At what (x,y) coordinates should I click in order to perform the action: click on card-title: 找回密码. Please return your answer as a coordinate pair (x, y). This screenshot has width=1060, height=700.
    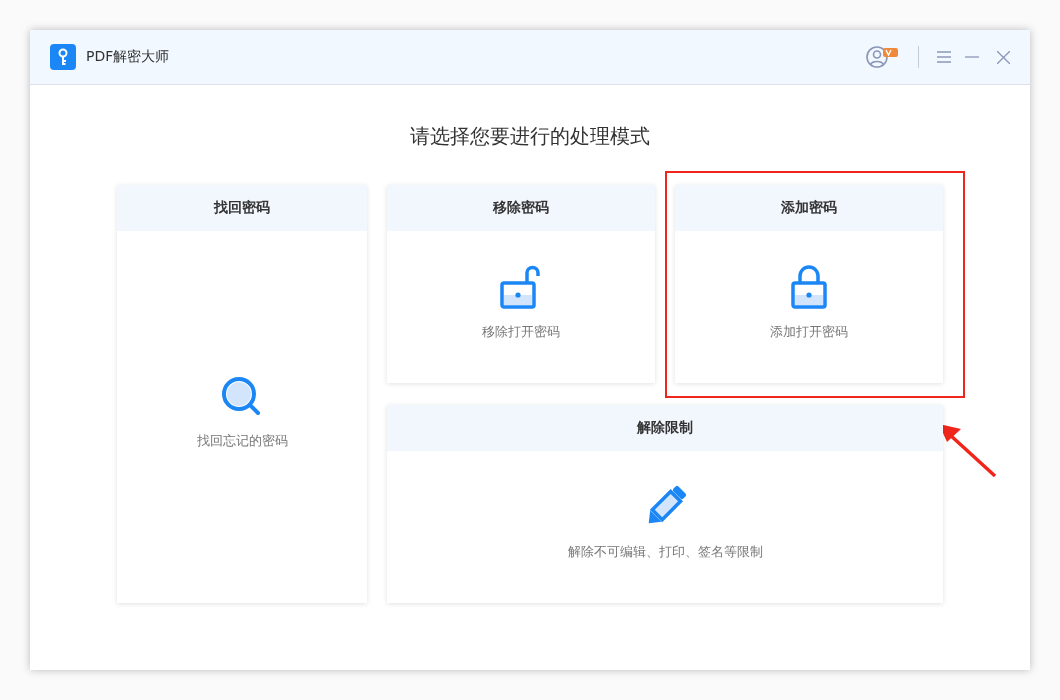
    Looking at the image, I should click on (242, 208).